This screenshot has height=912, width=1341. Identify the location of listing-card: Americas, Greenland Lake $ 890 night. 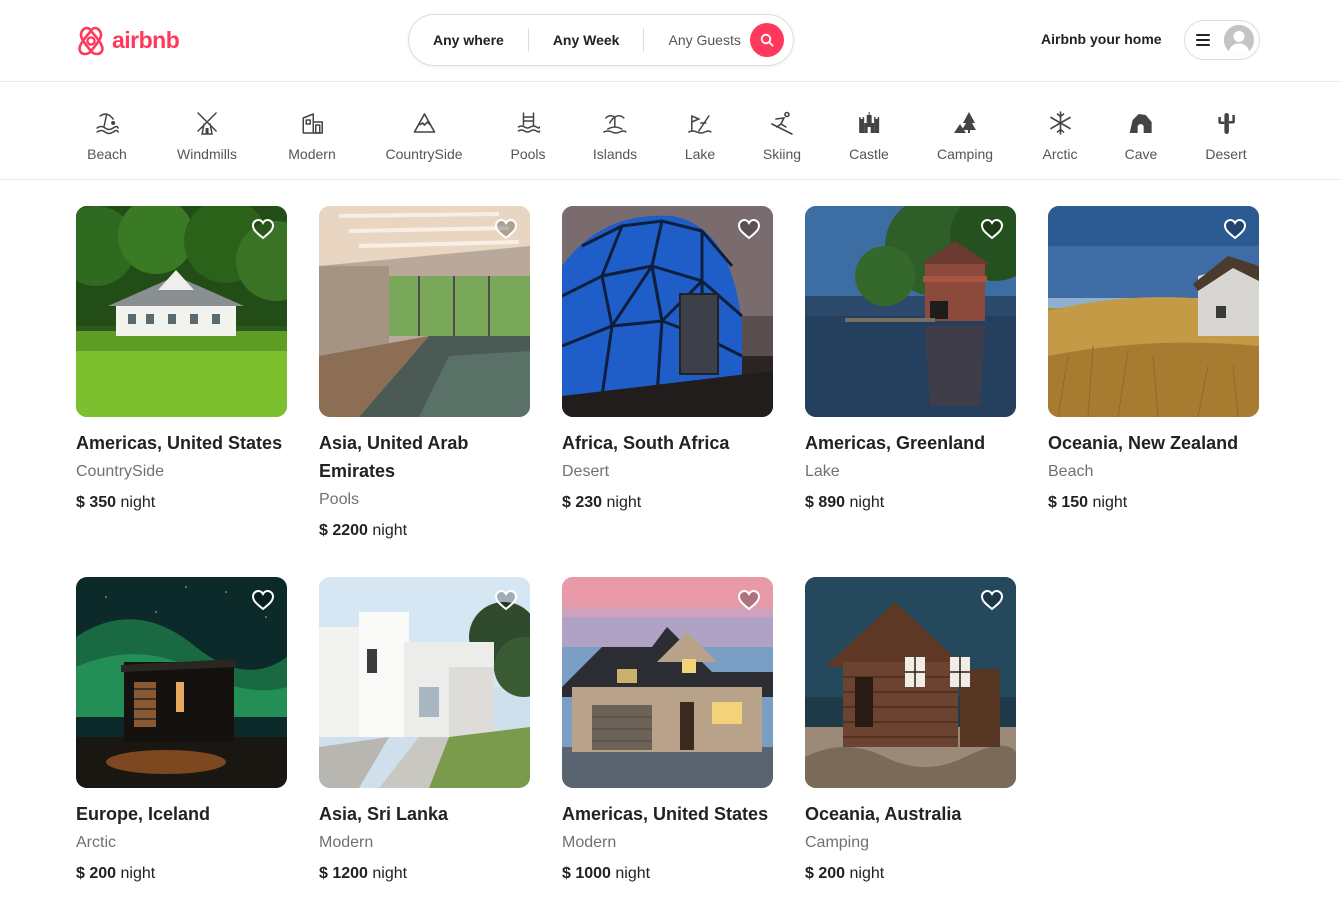
(910, 360).